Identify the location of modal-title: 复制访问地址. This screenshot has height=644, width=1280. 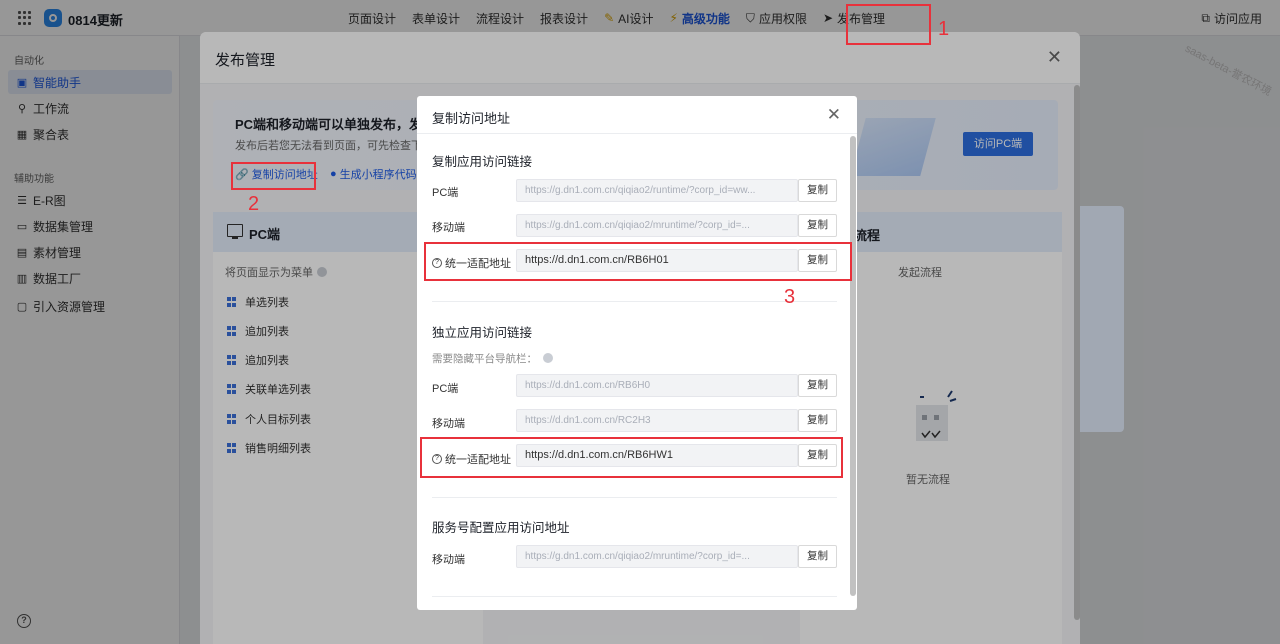
(471, 118).